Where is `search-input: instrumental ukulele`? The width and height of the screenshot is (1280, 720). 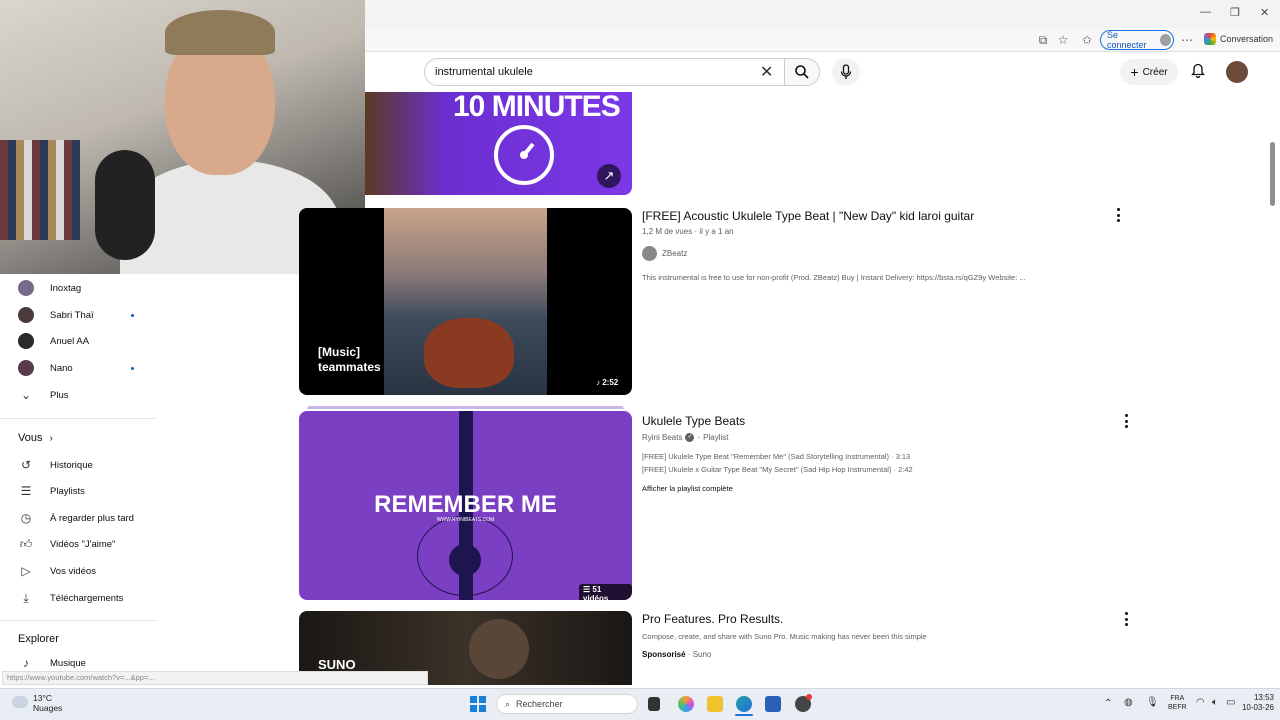
search-input: instrumental ukulele is located at coordinates (604, 72).